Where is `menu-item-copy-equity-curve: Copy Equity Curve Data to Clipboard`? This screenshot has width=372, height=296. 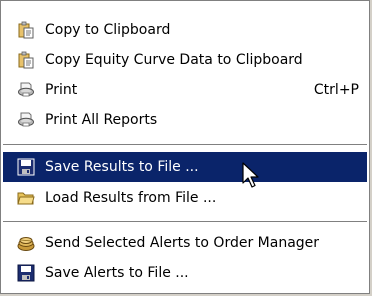 menu-item-copy-equity-curve: Copy Equity Curve Data to Clipboard is located at coordinates (185, 60).